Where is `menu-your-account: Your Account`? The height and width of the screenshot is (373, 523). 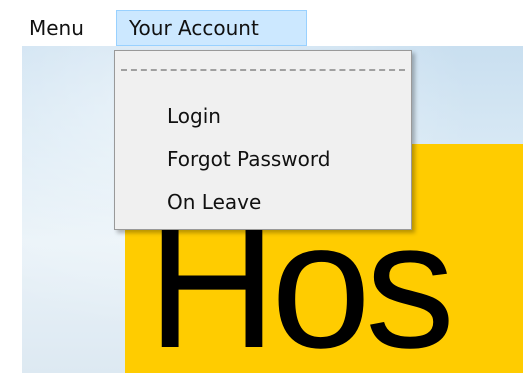
menu-your-account: Your Account is located at coordinates (211, 28).